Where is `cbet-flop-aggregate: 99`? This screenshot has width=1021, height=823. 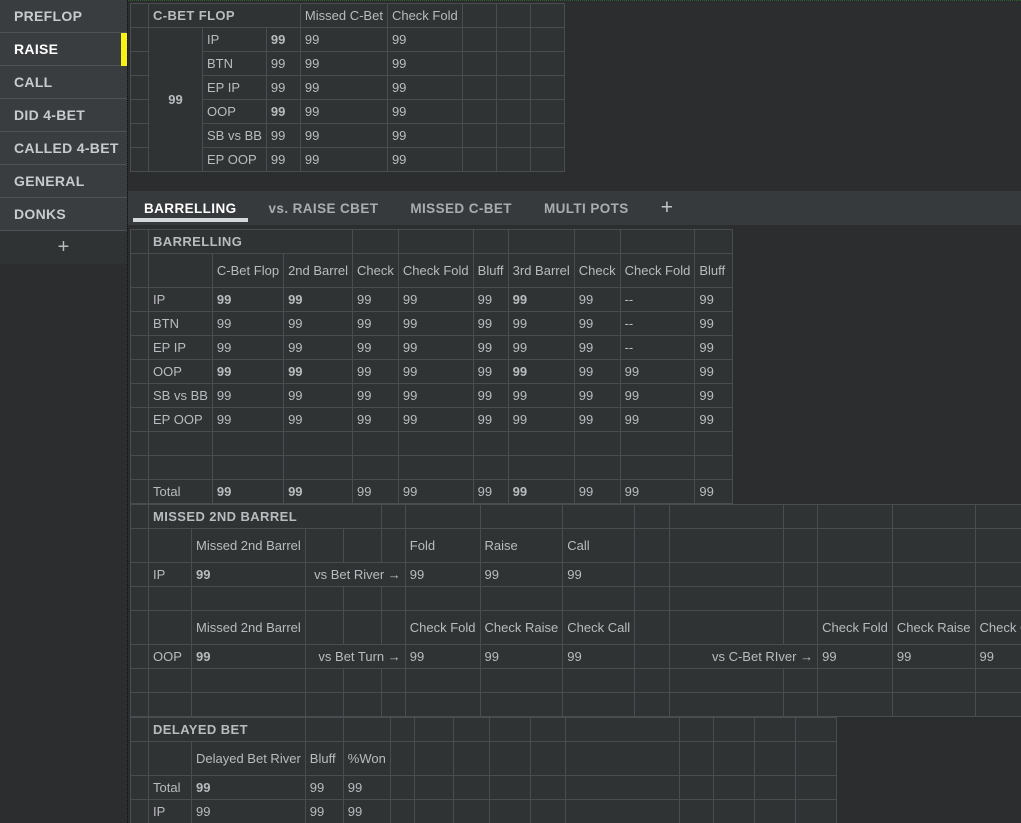 cbet-flop-aggregate: 99 is located at coordinates (175, 99).